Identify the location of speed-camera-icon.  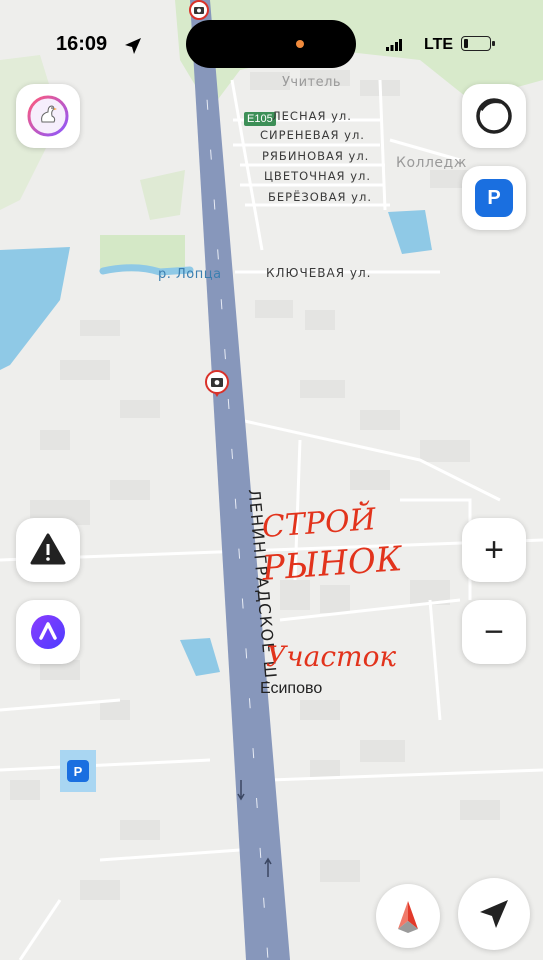
(199, 10).